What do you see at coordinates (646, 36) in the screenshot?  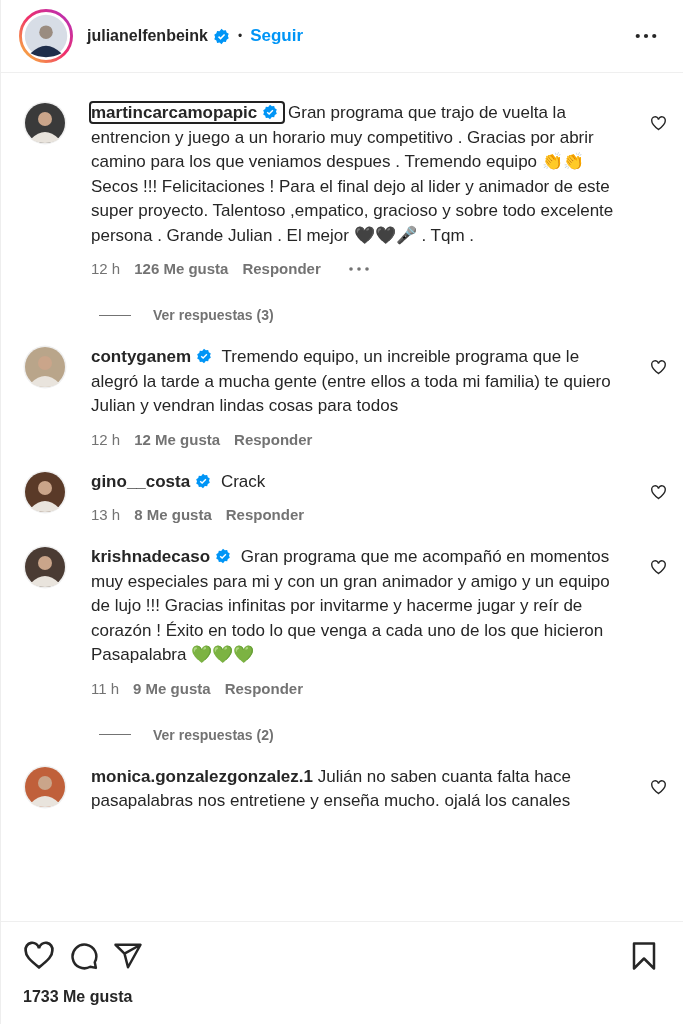 I see `more-options-icon` at bounding box center [646, 36].